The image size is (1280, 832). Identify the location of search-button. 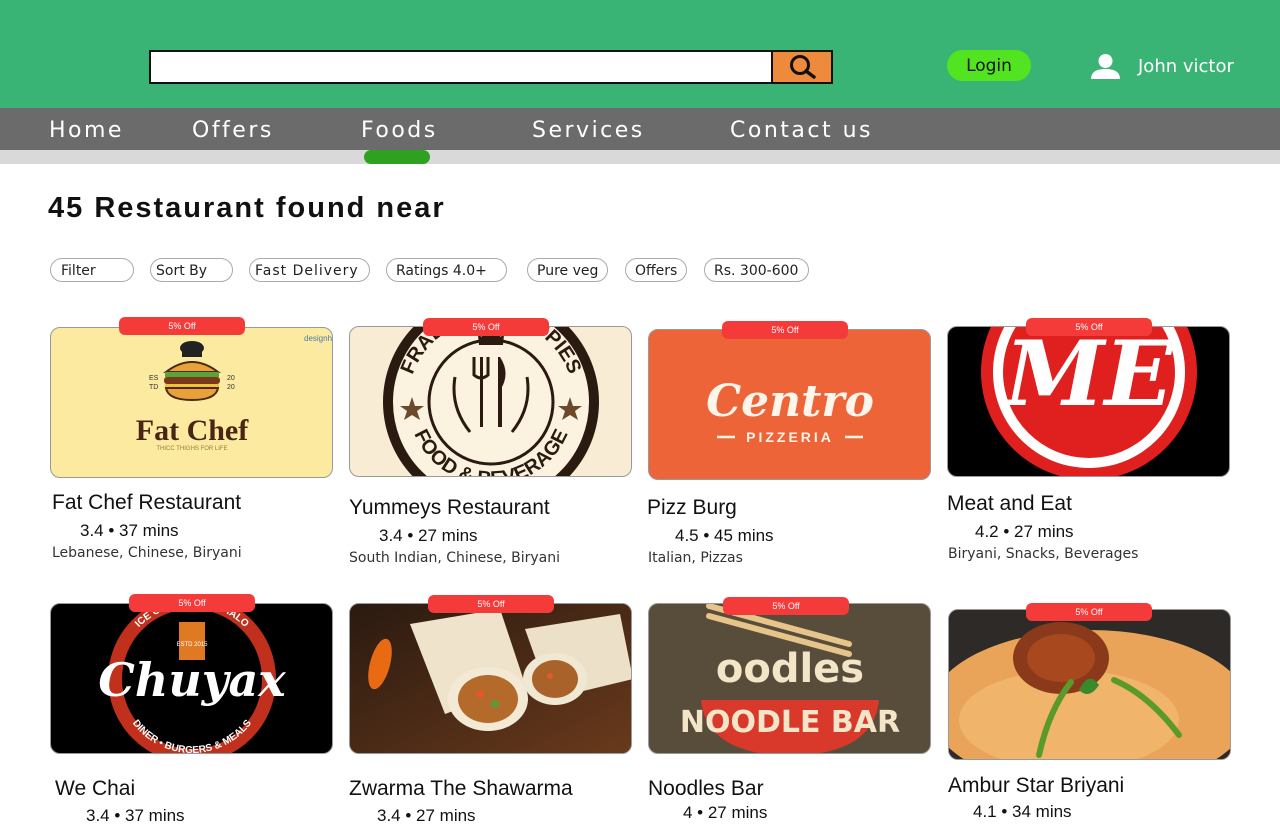
(802, 67).